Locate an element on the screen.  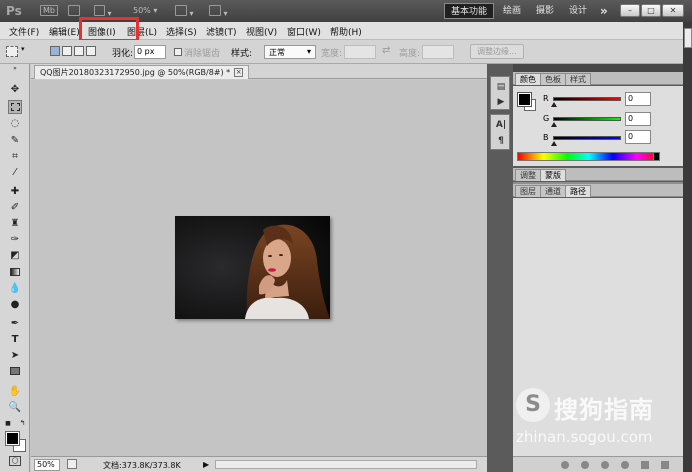
tab-color: 颜色 is located at coordinates (528, 79).